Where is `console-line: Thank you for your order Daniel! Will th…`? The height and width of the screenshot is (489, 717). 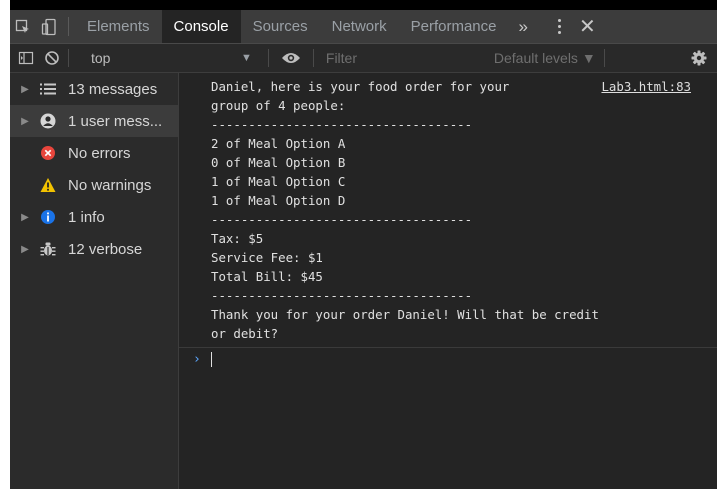
console-line: Thank you for your order Daniel! Will th… is located at coordinates (405, 314).